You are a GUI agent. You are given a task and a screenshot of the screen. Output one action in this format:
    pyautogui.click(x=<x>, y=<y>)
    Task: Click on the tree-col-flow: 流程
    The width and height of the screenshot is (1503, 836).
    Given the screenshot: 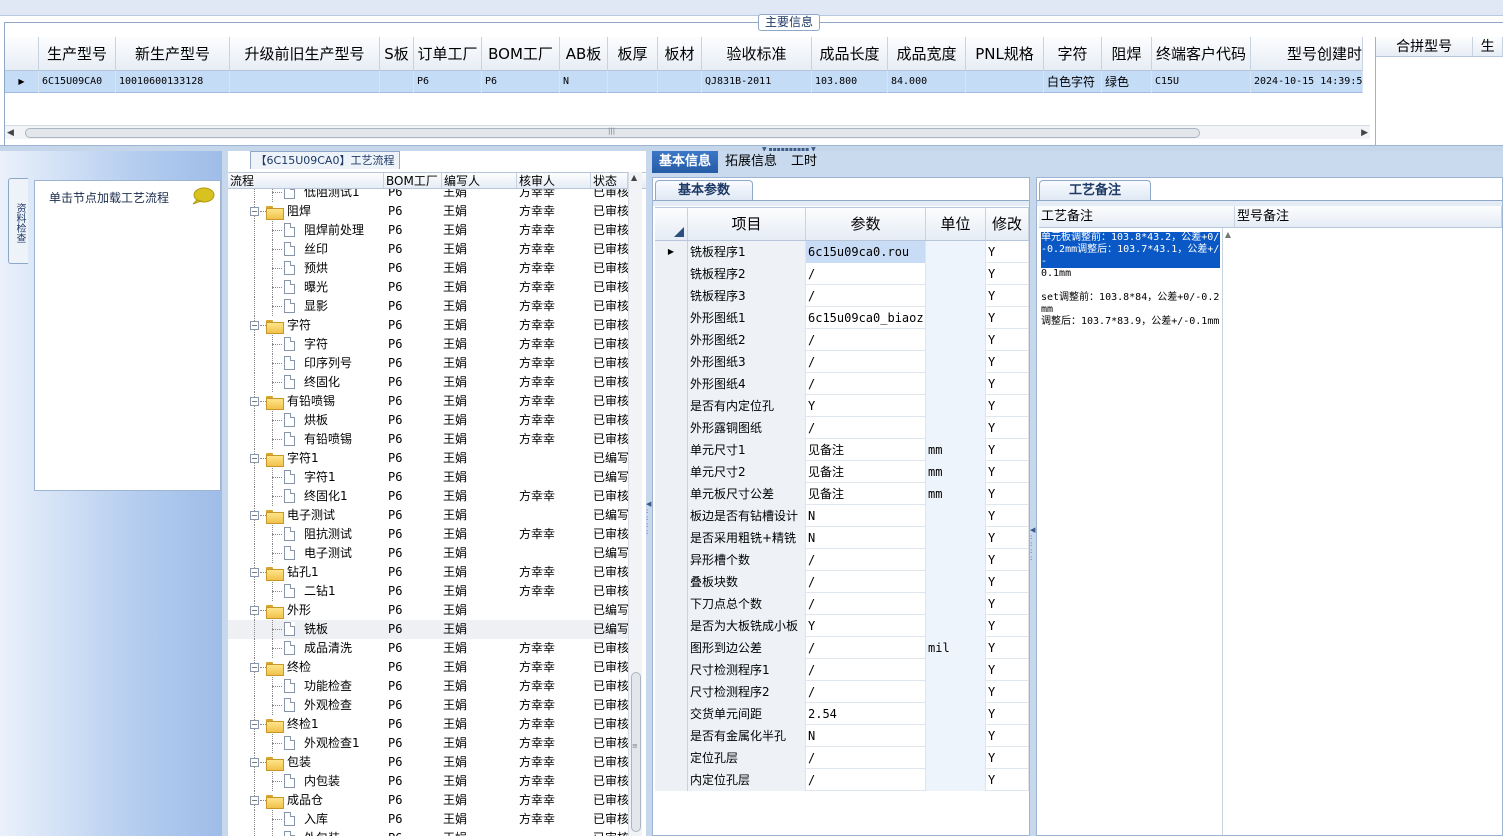 What is the action you would take?
    pyautogui.click(x=306, y=180)
    